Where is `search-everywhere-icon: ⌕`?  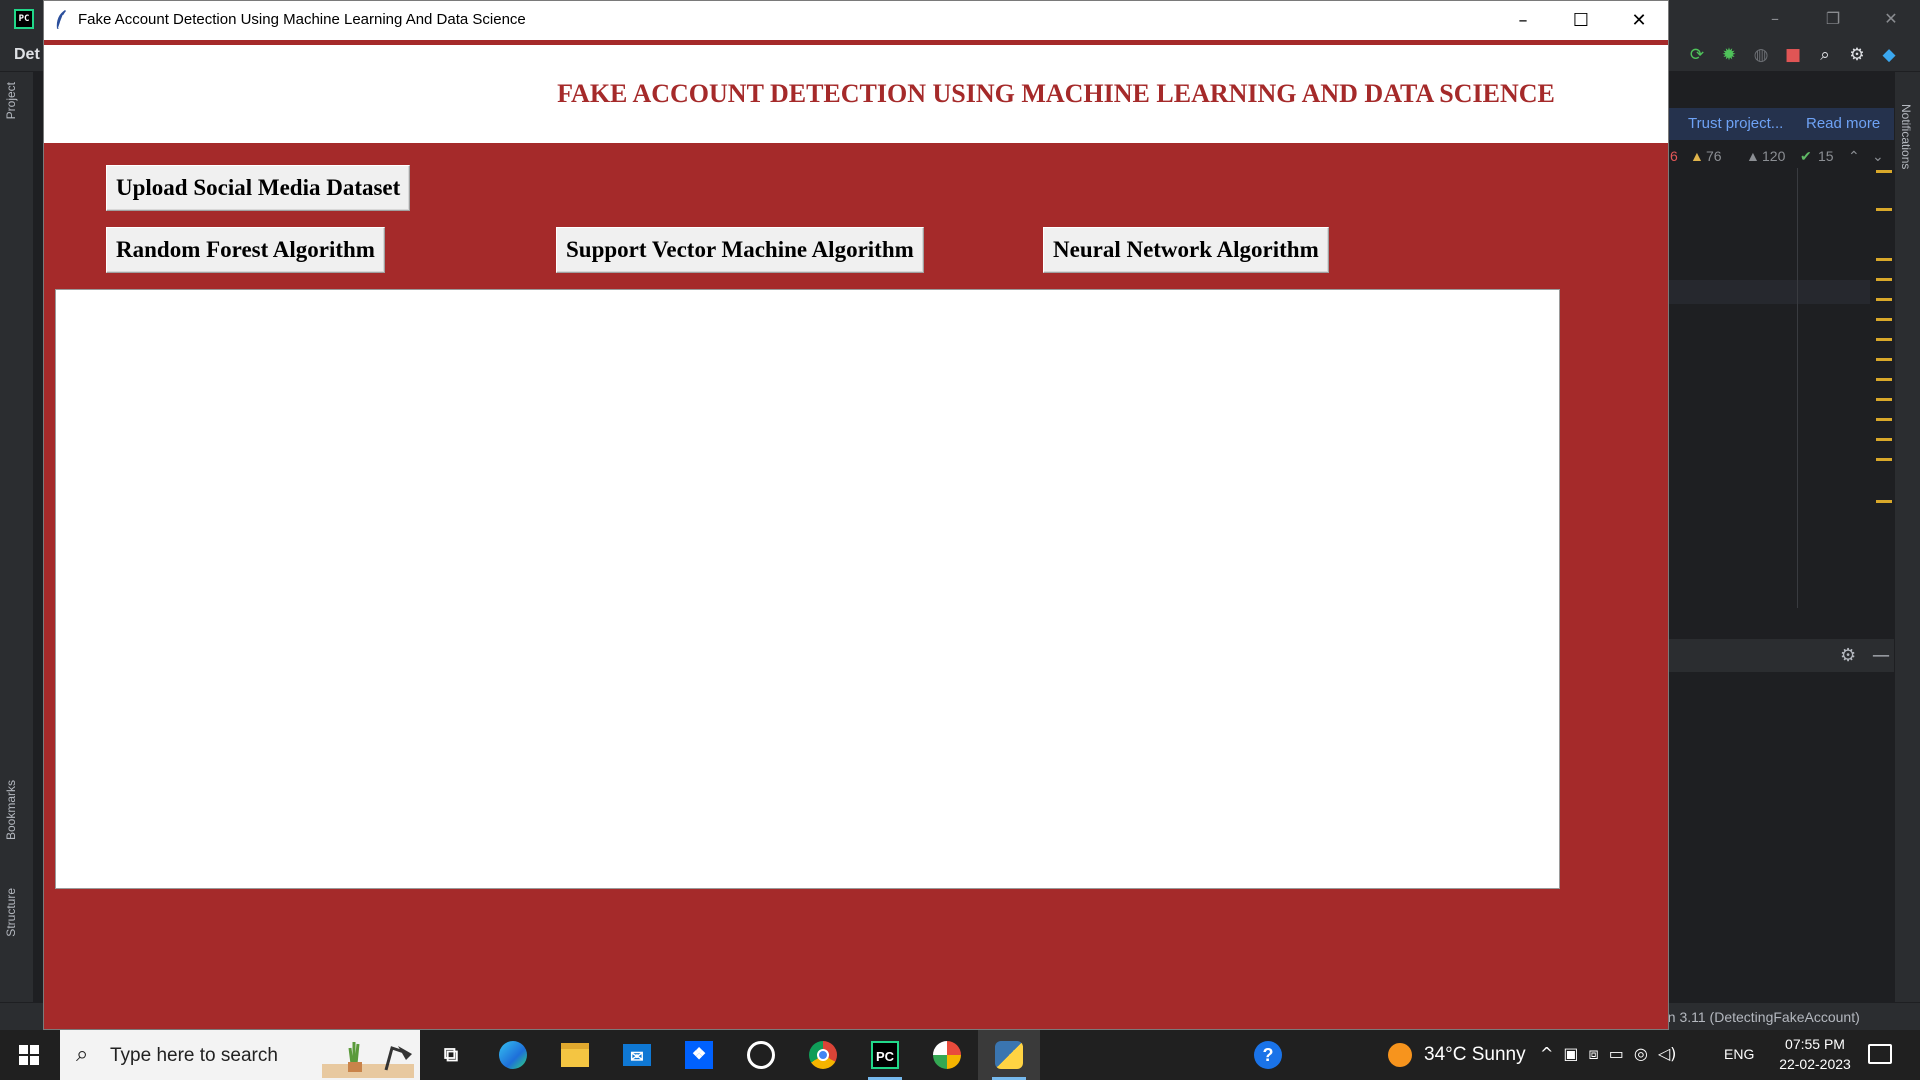 search-everywhere-icon: ⌕ is located at coordinates (1825, 55).